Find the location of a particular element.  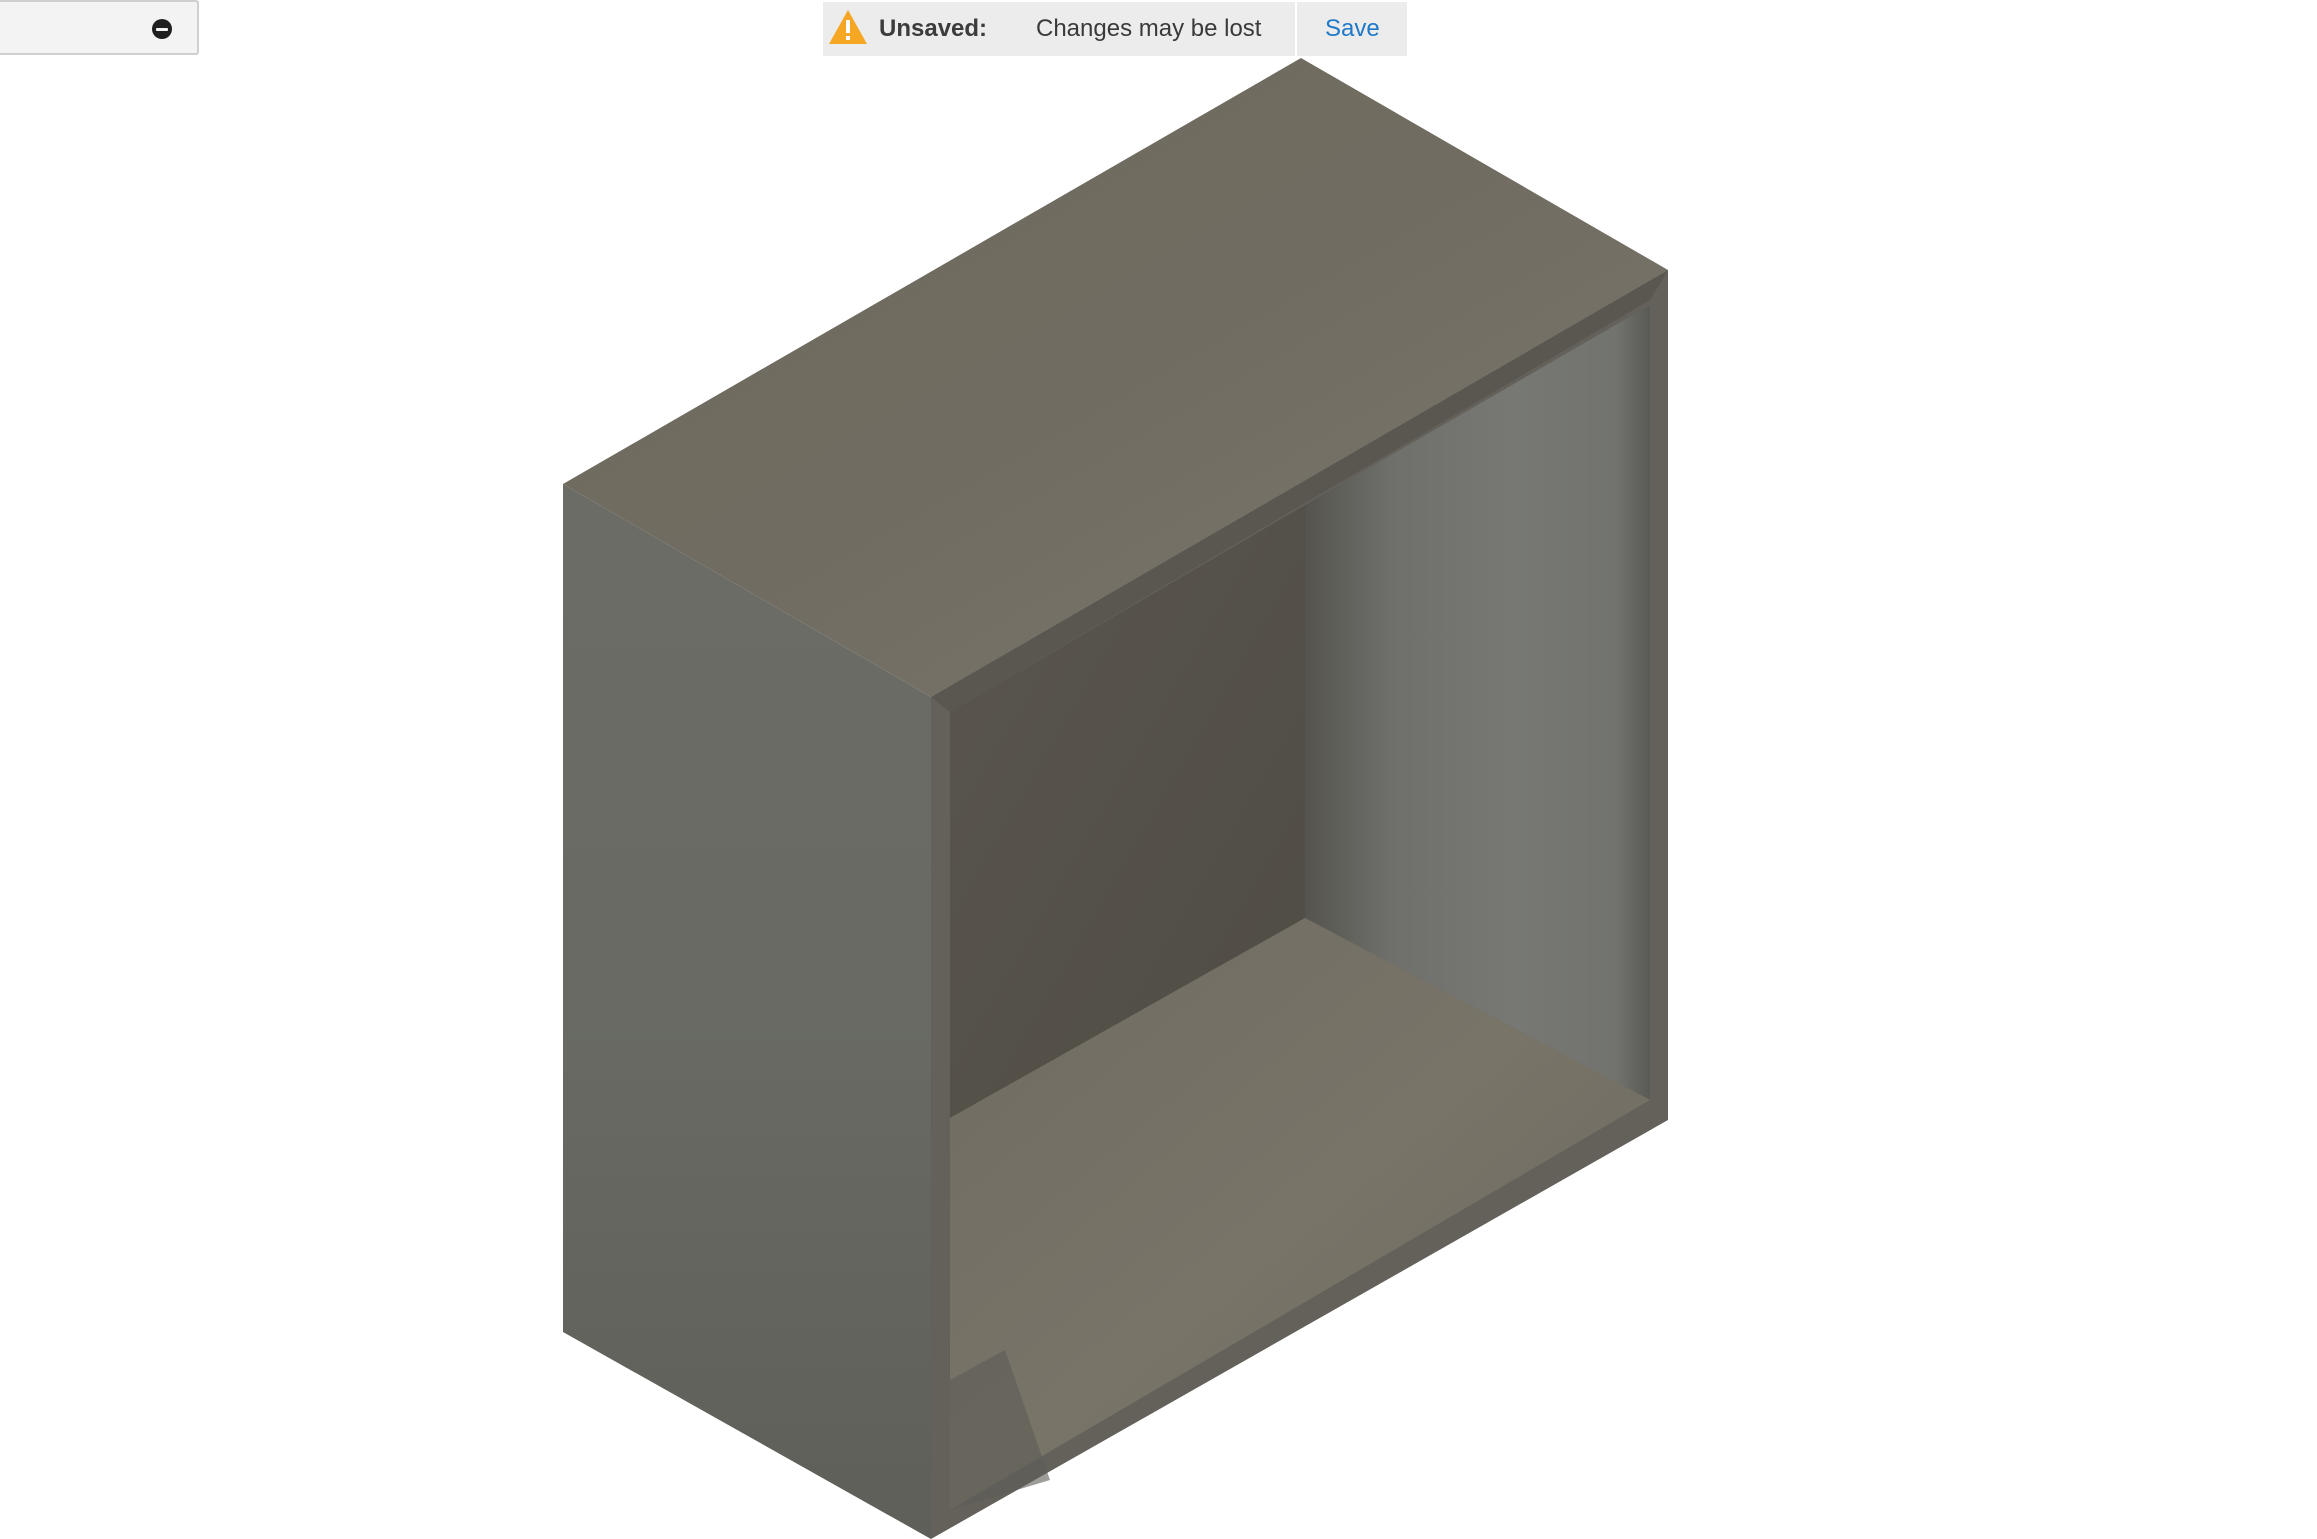

changes-message: Changes may be lost is located at coordinates (1149, 28).